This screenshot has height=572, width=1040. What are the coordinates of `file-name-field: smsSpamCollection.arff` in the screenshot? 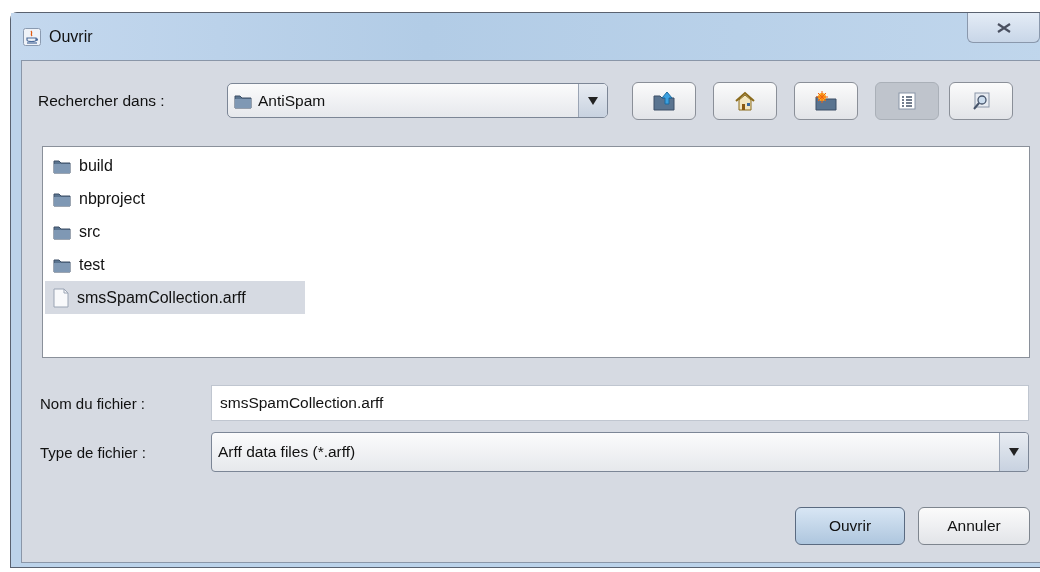 It's located at (620, 403).